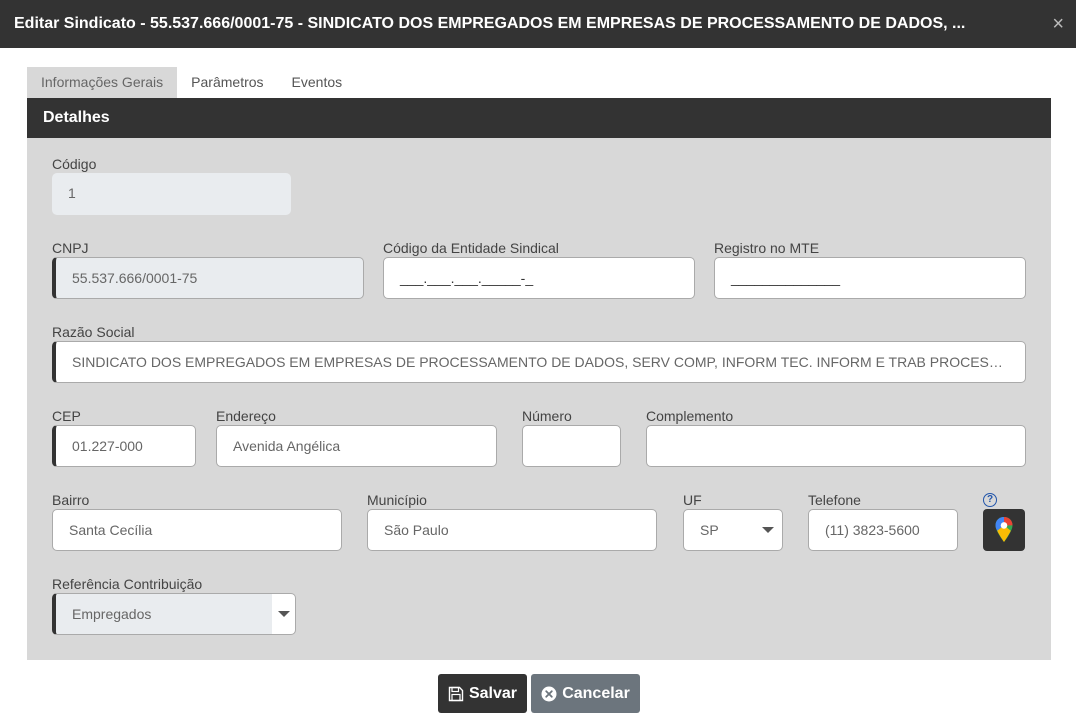 This screenshot has width=1076, height=723. I want to click on uf-label: UF, so click(692, 500).